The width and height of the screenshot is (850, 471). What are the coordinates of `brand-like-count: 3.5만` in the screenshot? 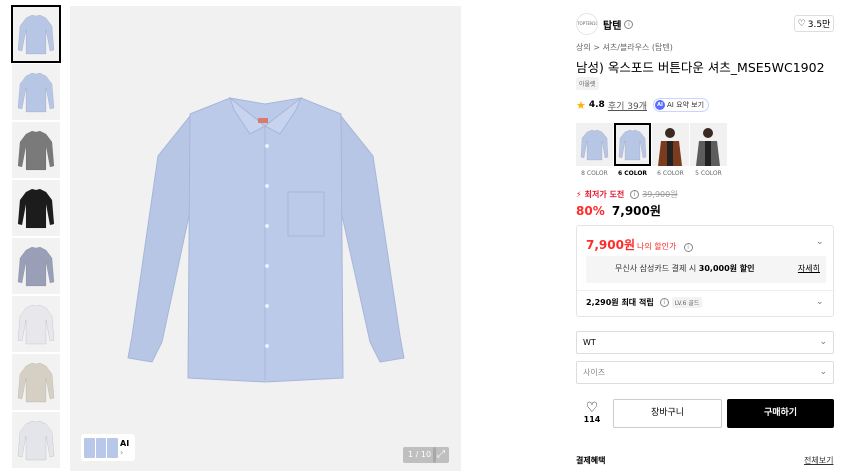 It's located at (819, 25).